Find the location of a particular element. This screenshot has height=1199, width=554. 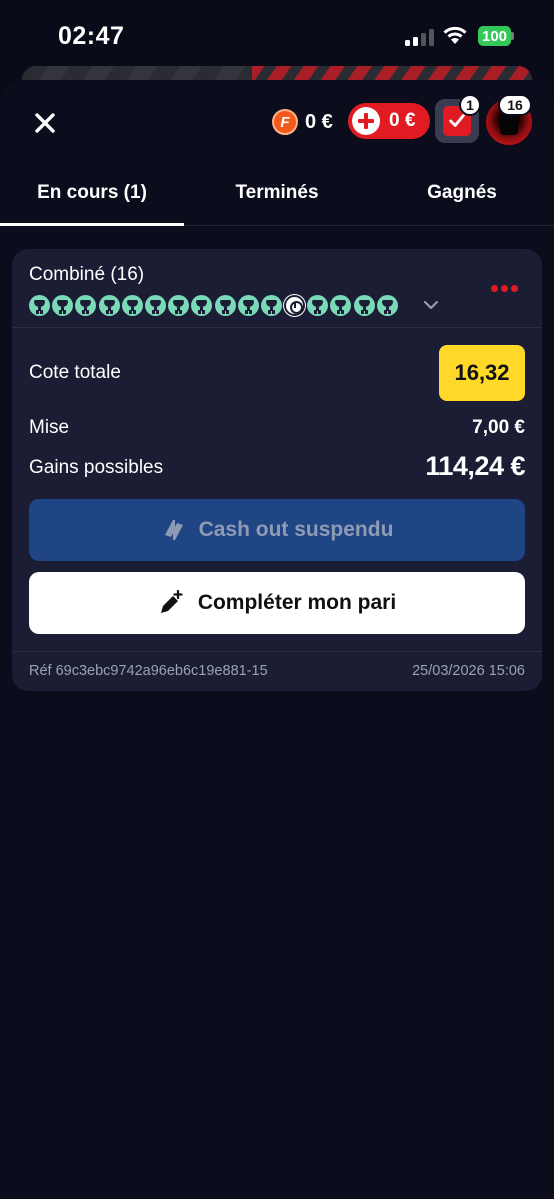

tab-finished: Terminés is located at coordinates (277, 199).